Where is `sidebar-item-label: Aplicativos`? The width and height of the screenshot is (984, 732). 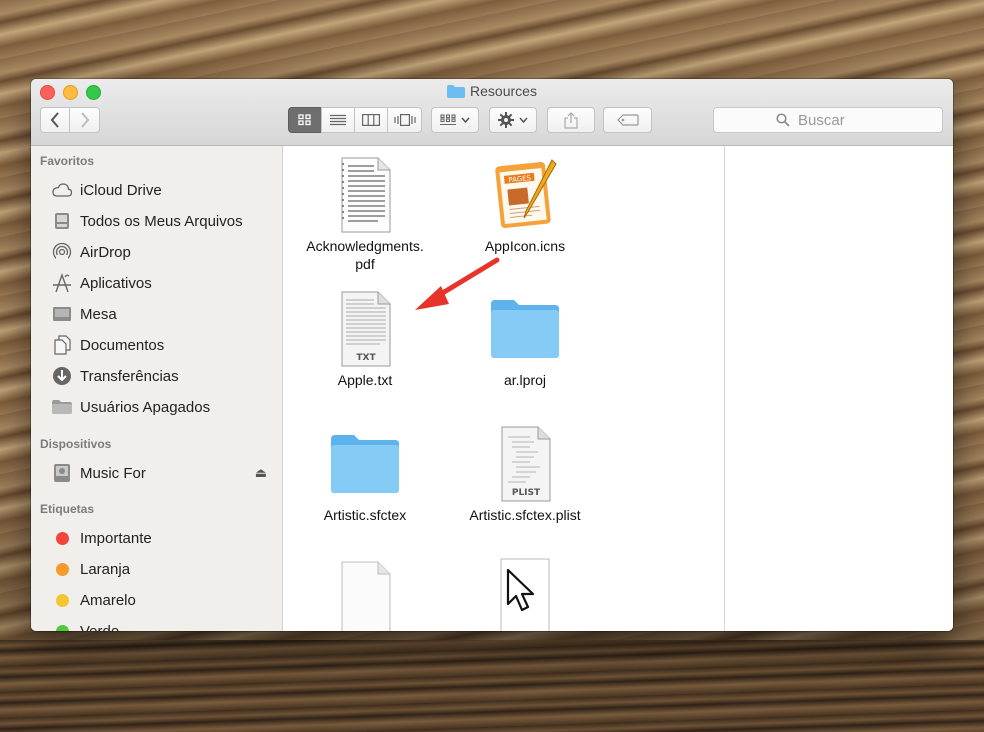 sidebar-item-label: Aplicativos is located at coordinates (116, 283).